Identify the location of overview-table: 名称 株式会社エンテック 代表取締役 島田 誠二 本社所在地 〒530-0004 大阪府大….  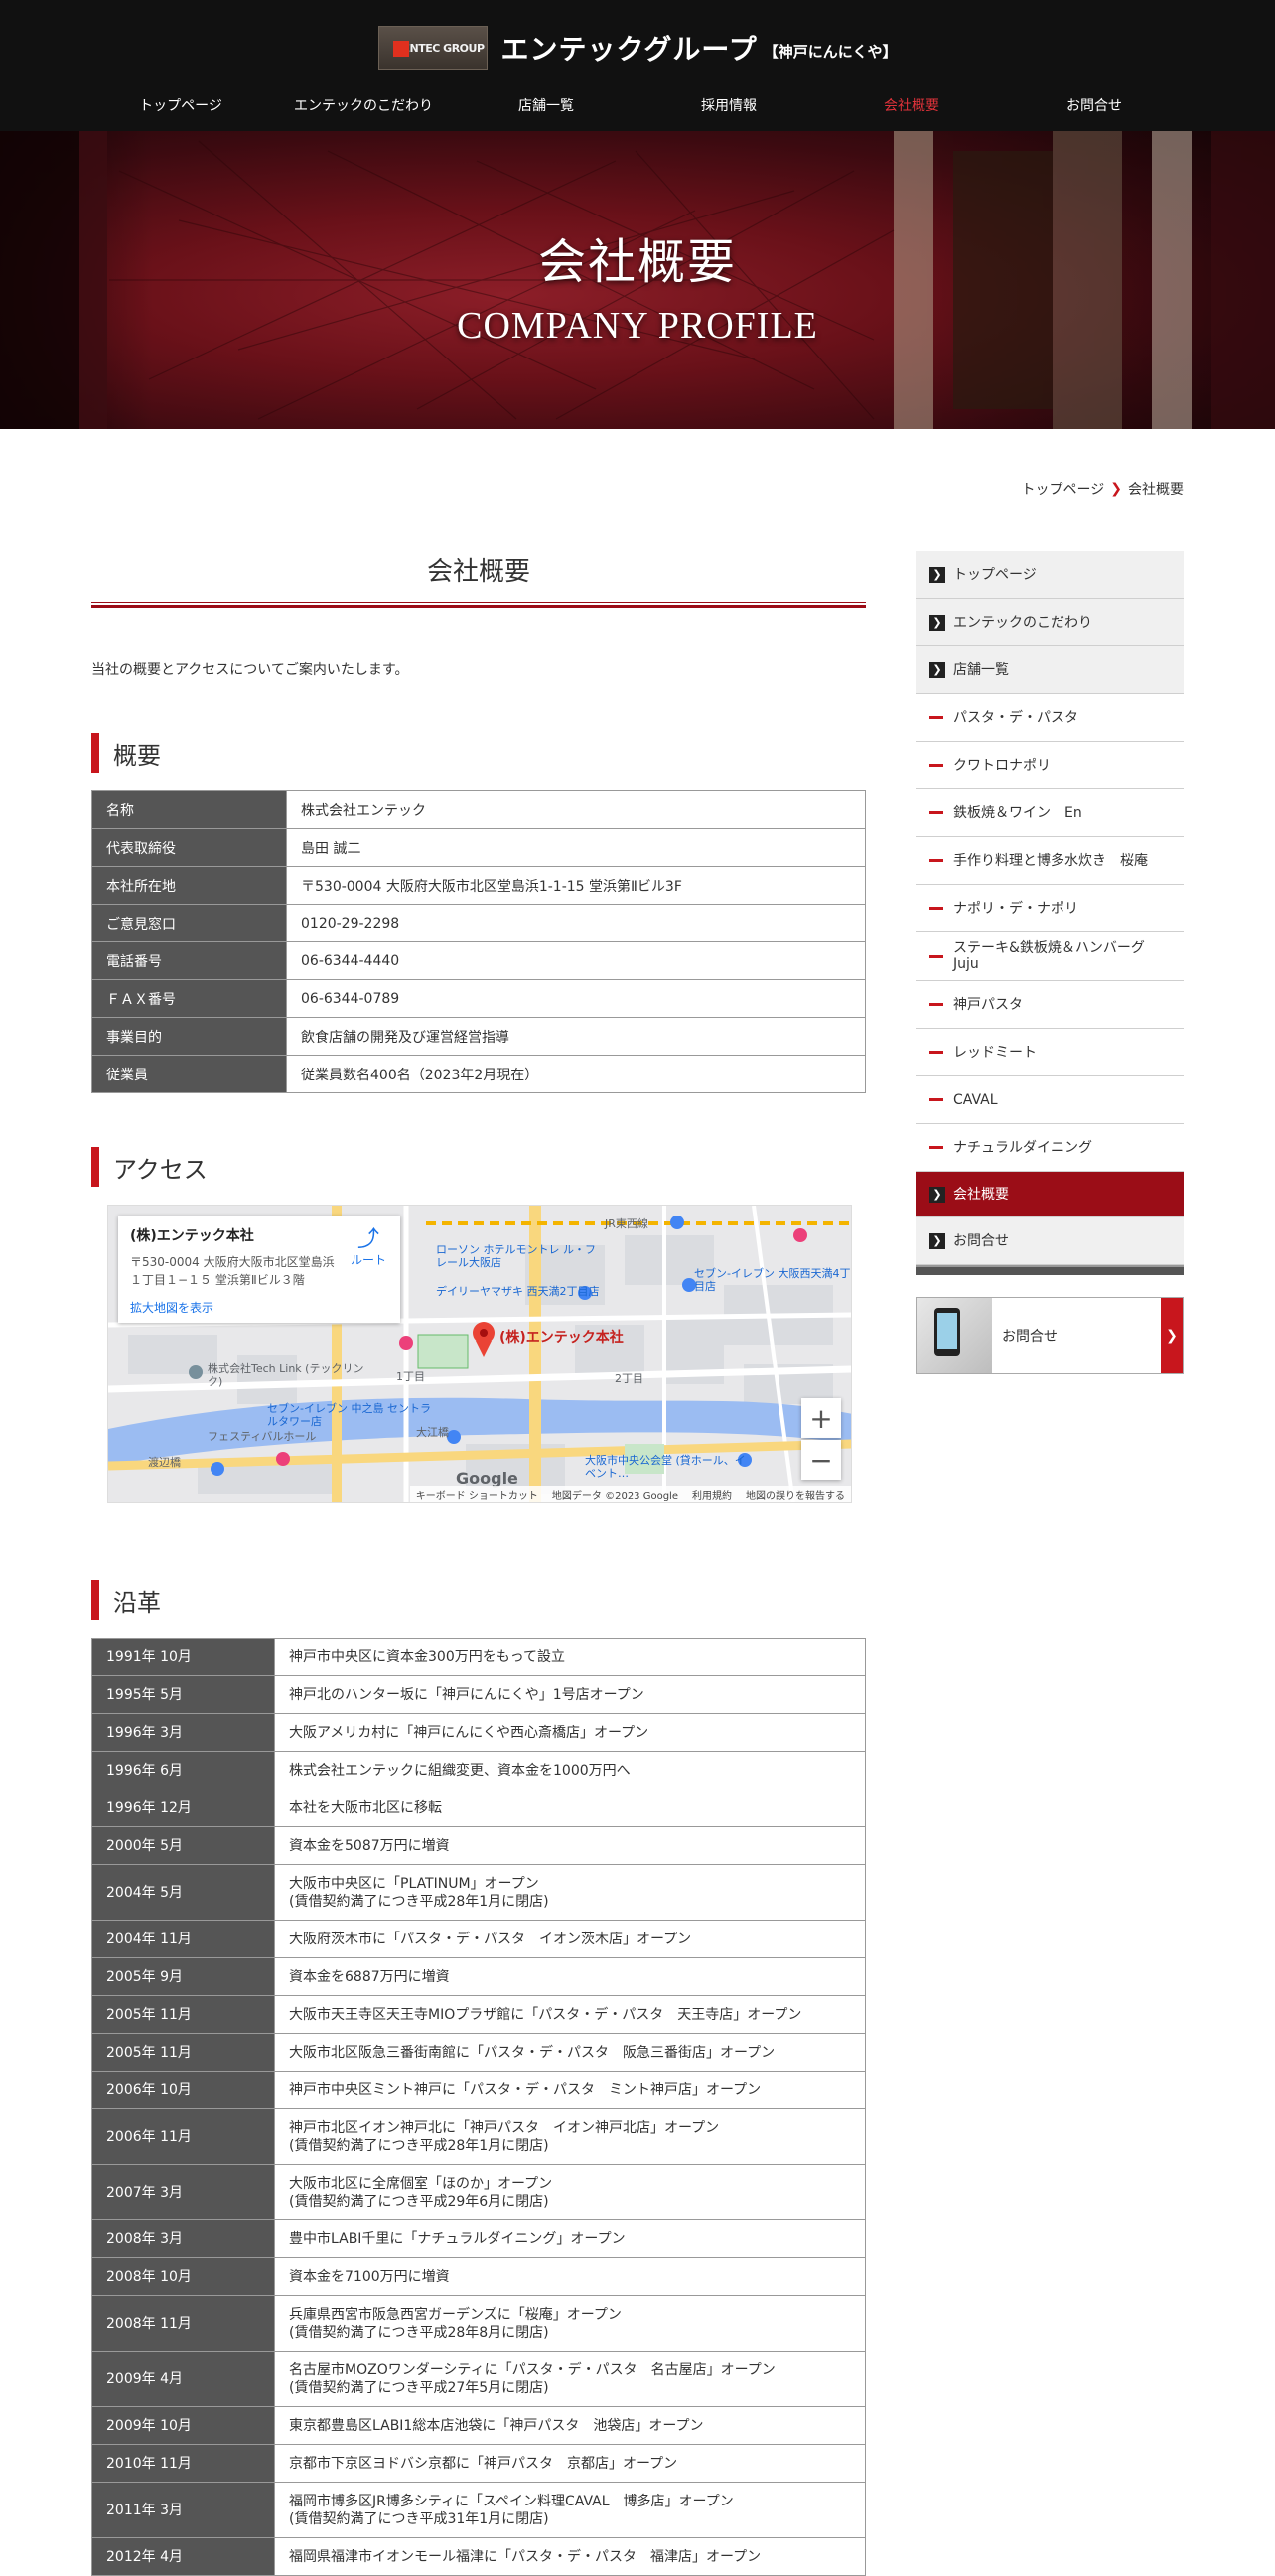
(478, 942).